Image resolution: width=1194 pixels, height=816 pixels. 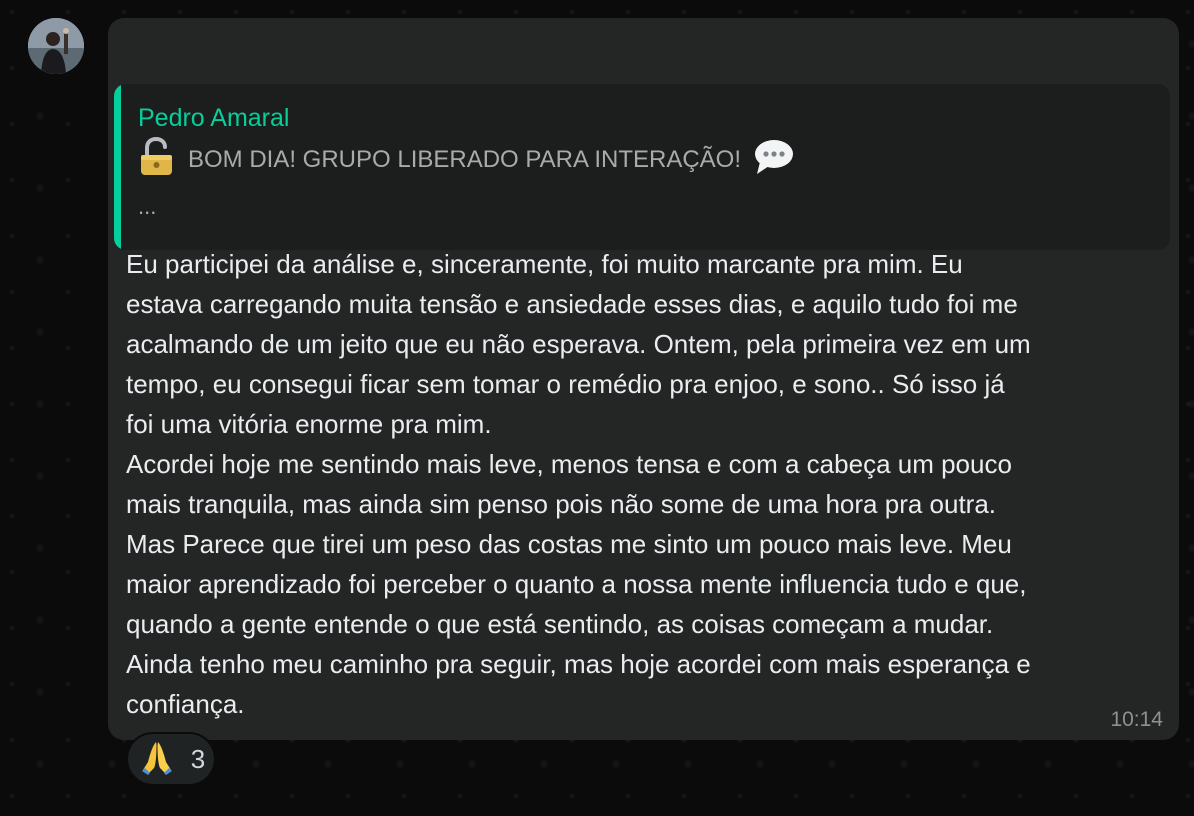 I want to click on speech-bubble-icon, so click(x=774, y=160).